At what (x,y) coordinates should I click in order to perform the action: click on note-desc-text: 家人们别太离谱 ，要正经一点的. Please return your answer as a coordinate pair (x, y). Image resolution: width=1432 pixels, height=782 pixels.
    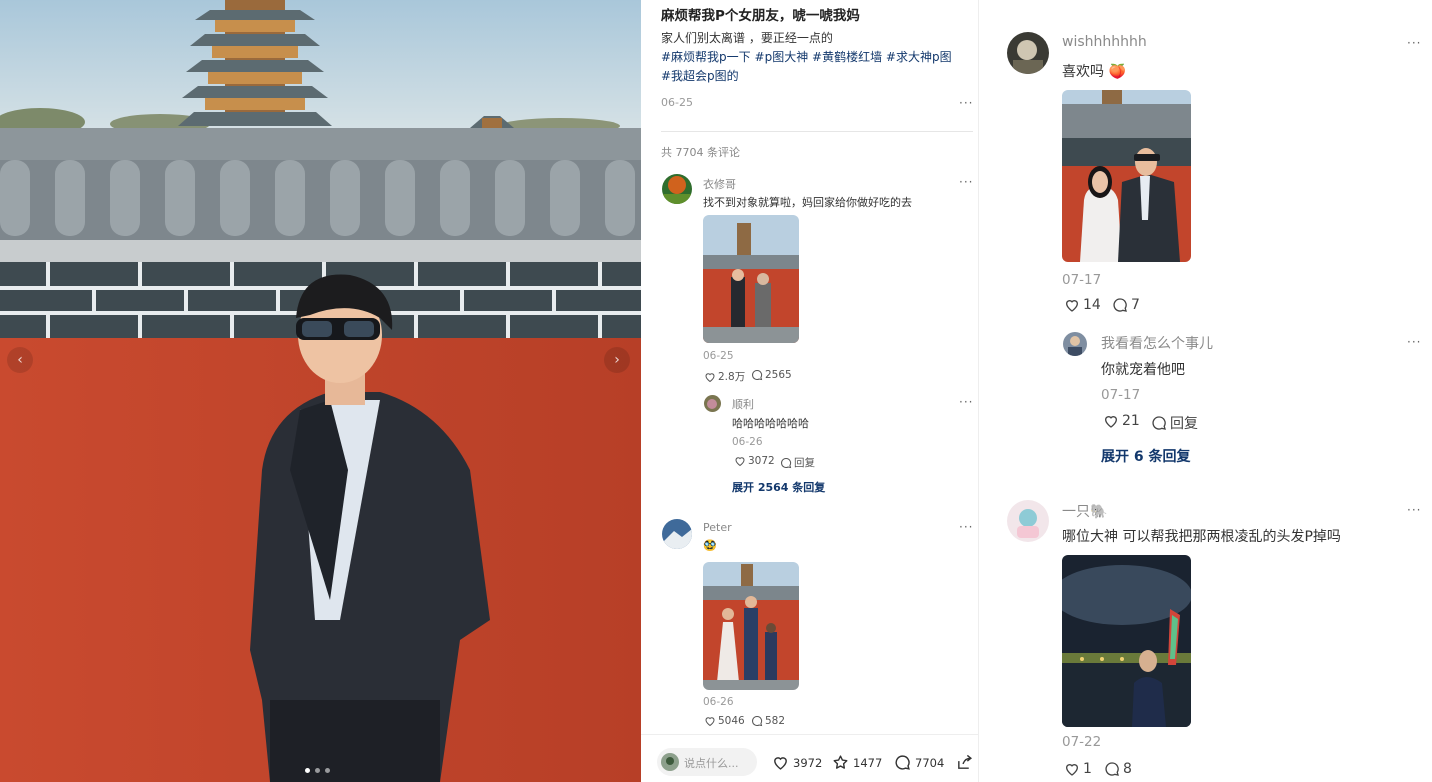
    Looking at the image, I should click on (747, 38).